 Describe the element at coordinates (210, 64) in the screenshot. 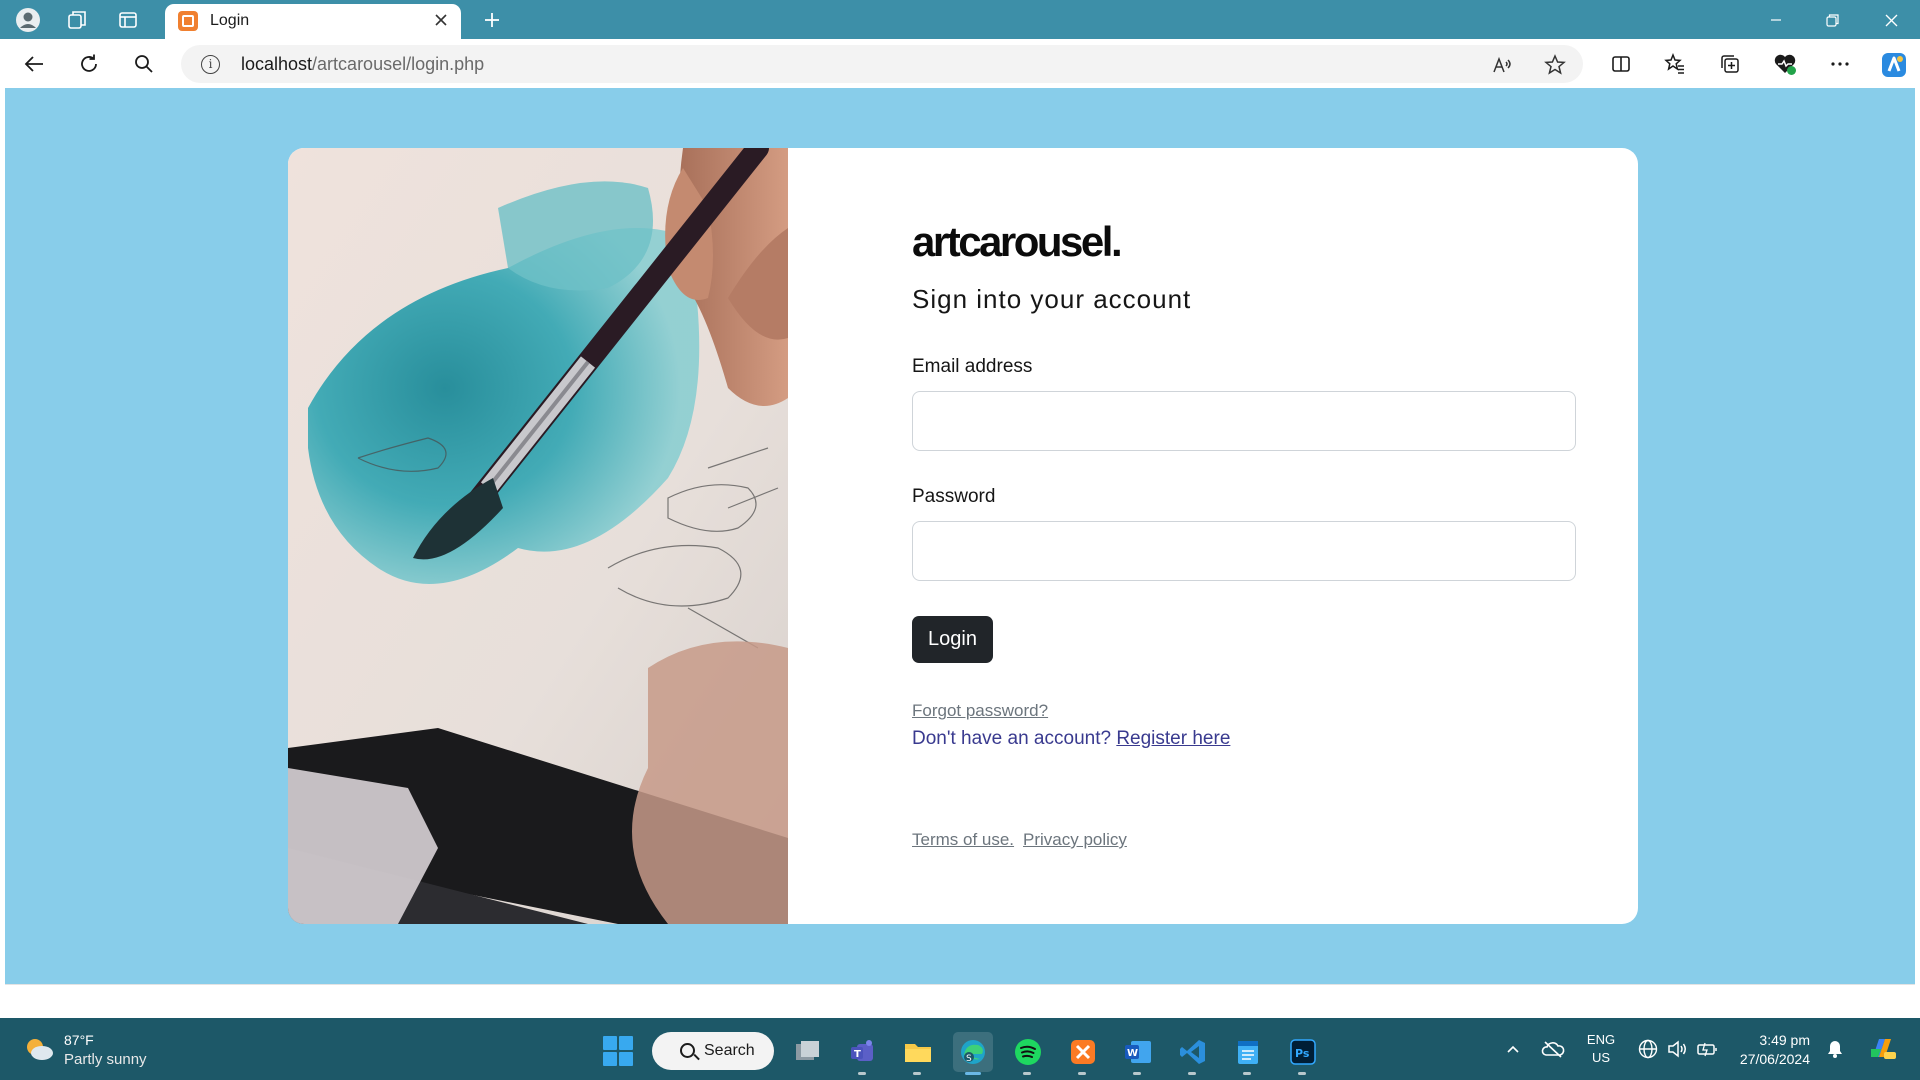

I see `site-info-icon: i` at that location.